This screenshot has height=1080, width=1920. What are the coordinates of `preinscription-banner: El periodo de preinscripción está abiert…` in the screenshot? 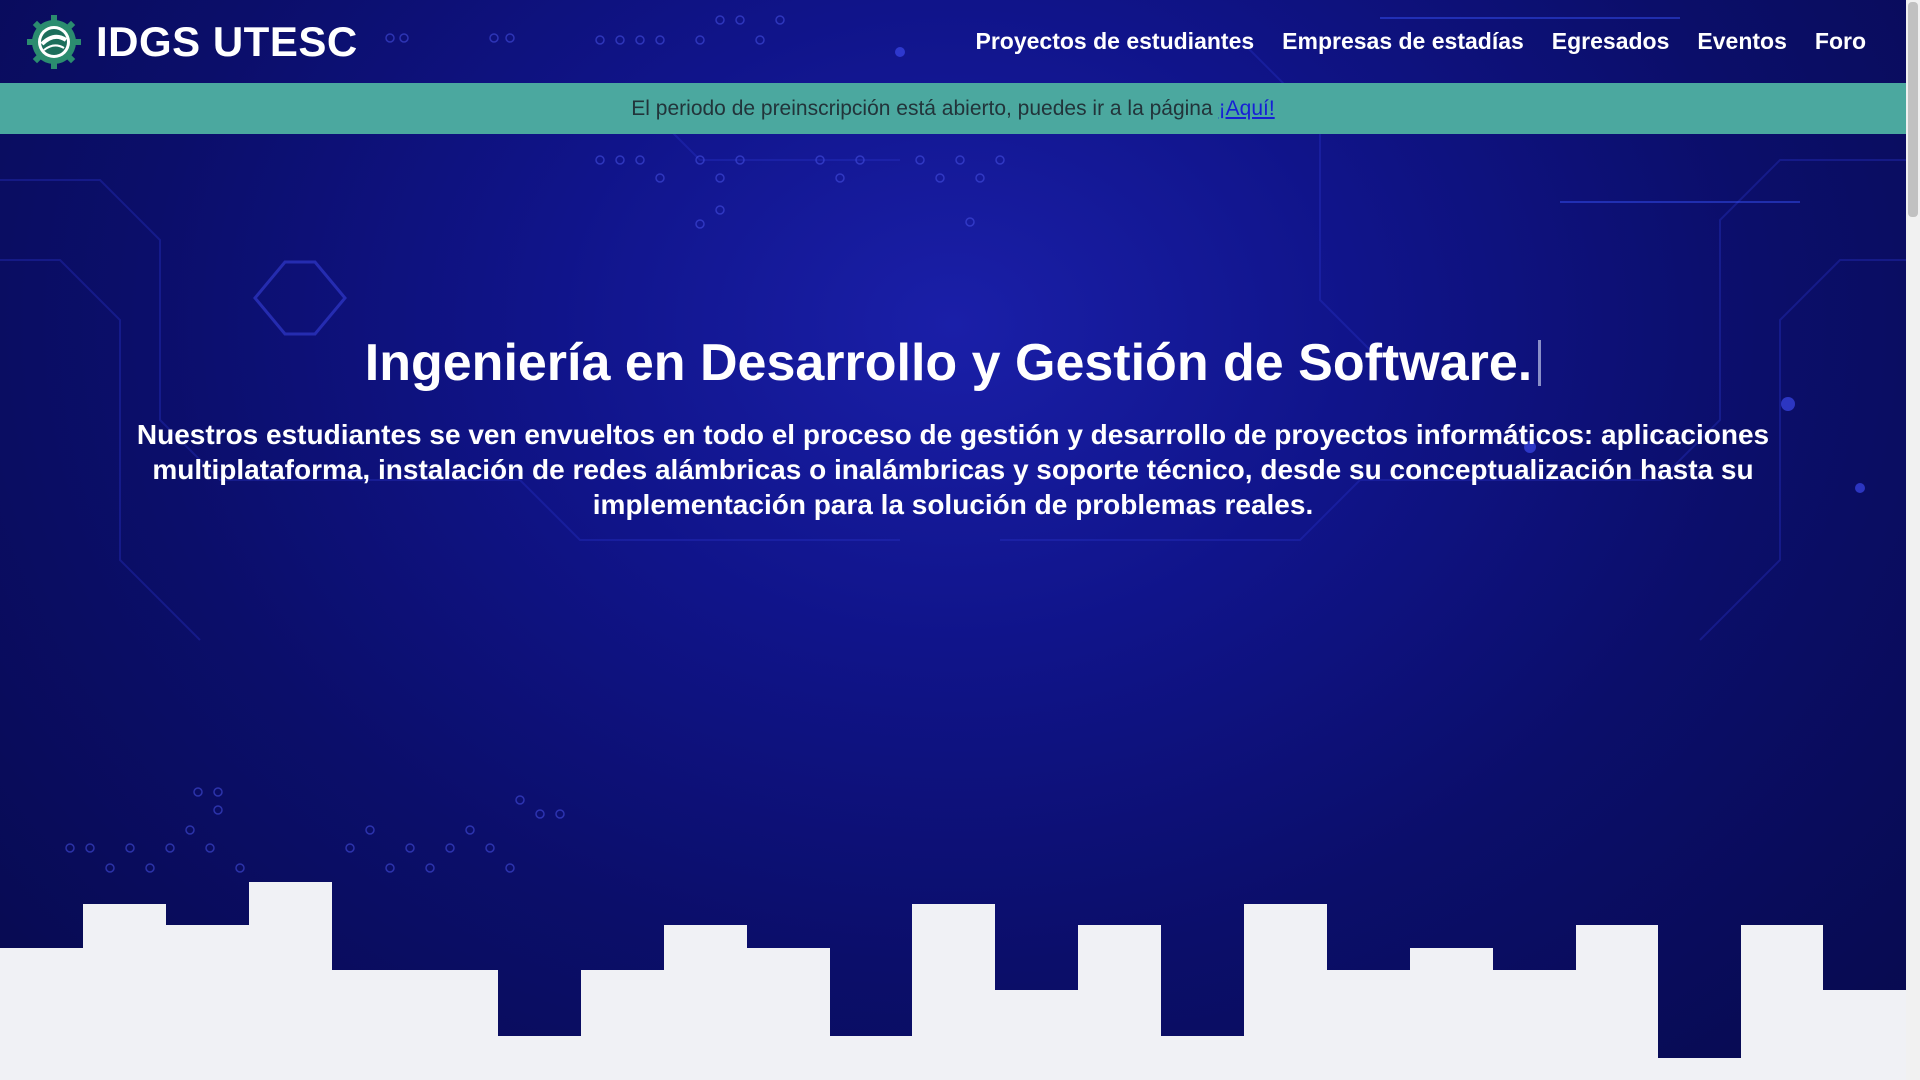 It's located at (953, 108).